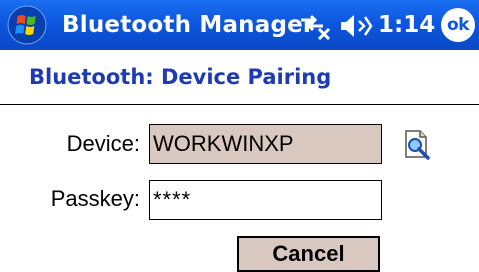 The image size is (479, 272). Describe the element at coordinates (314, 26) in the screenshot. I see `connectivity-icon` at that location.